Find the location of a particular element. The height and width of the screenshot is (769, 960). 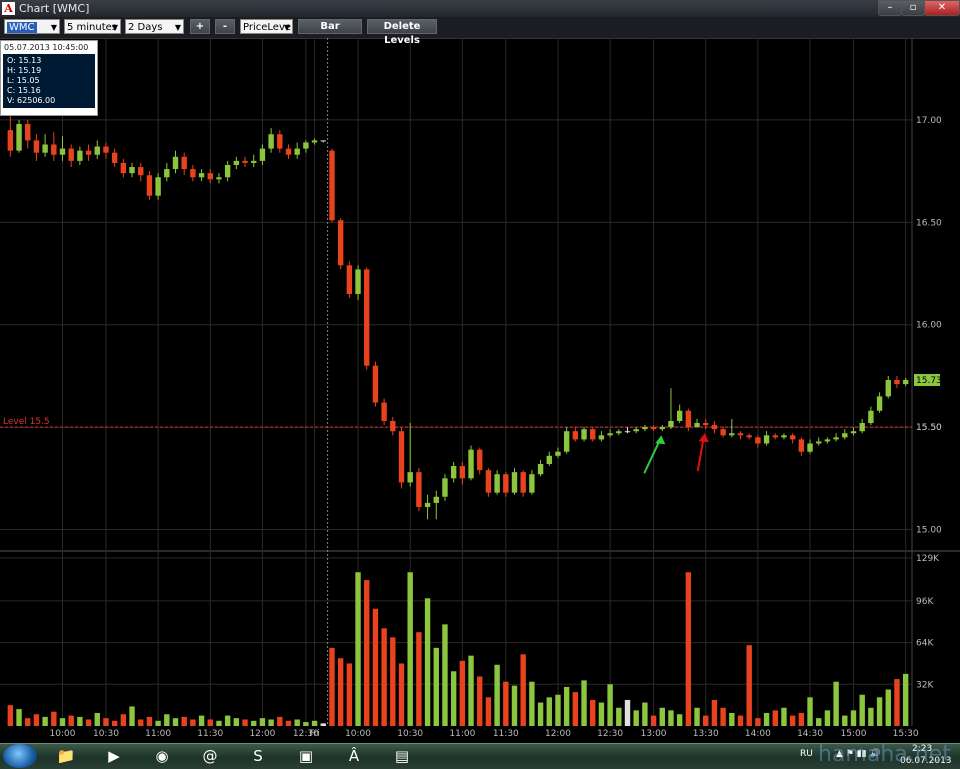

time-tick-label: 12:00 is located at coordinates (262, 734).